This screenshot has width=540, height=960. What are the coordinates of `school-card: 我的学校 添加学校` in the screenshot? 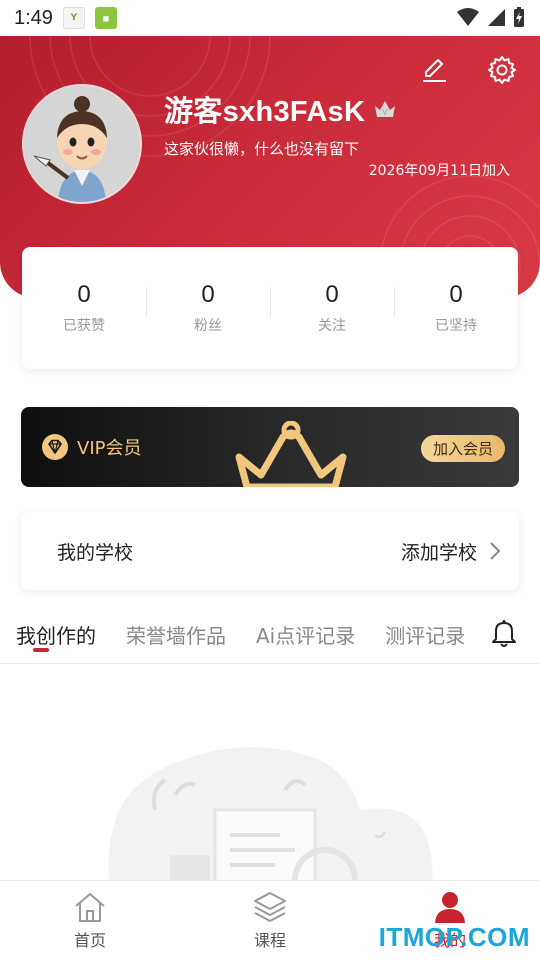 It's located at (270, 551).